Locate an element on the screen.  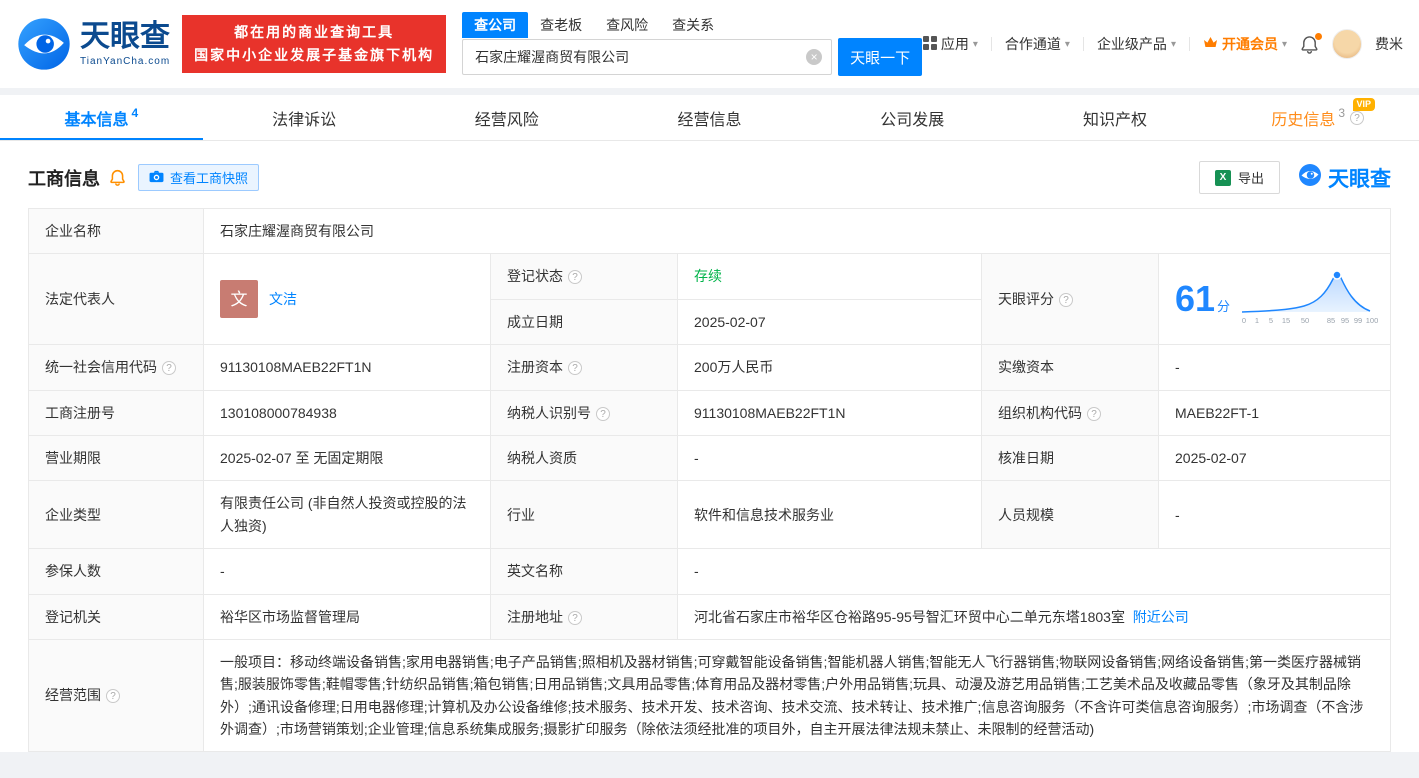
tianyancha-logo: 天眼查 TianYanCha.com is located at coordinates (93, 44).